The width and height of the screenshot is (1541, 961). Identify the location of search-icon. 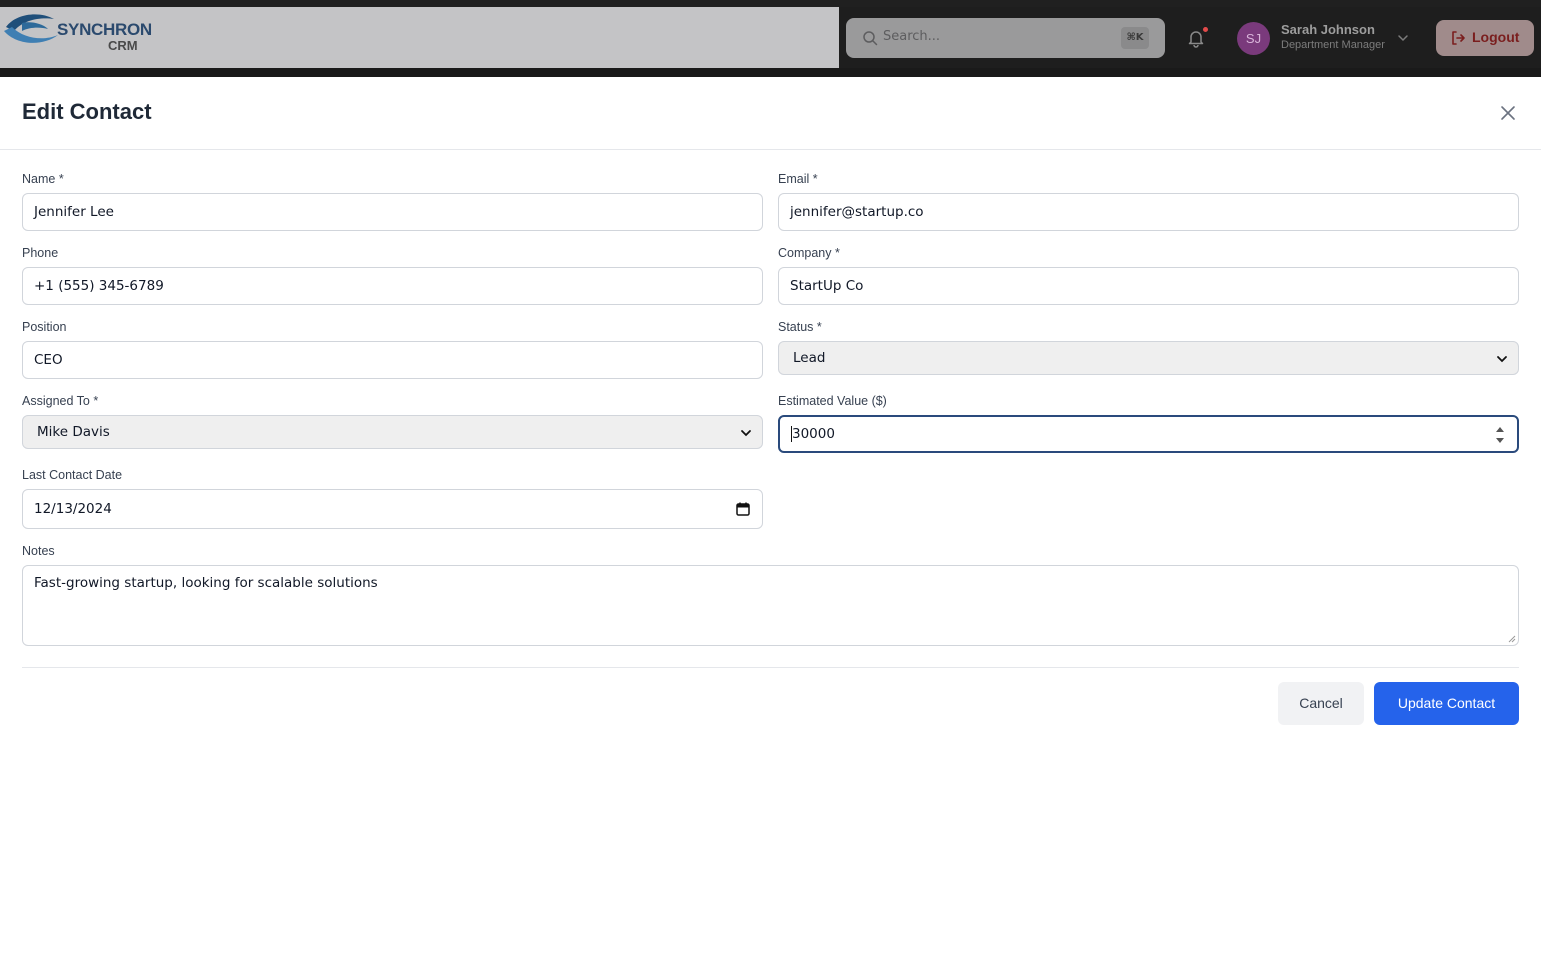
(870, 38).